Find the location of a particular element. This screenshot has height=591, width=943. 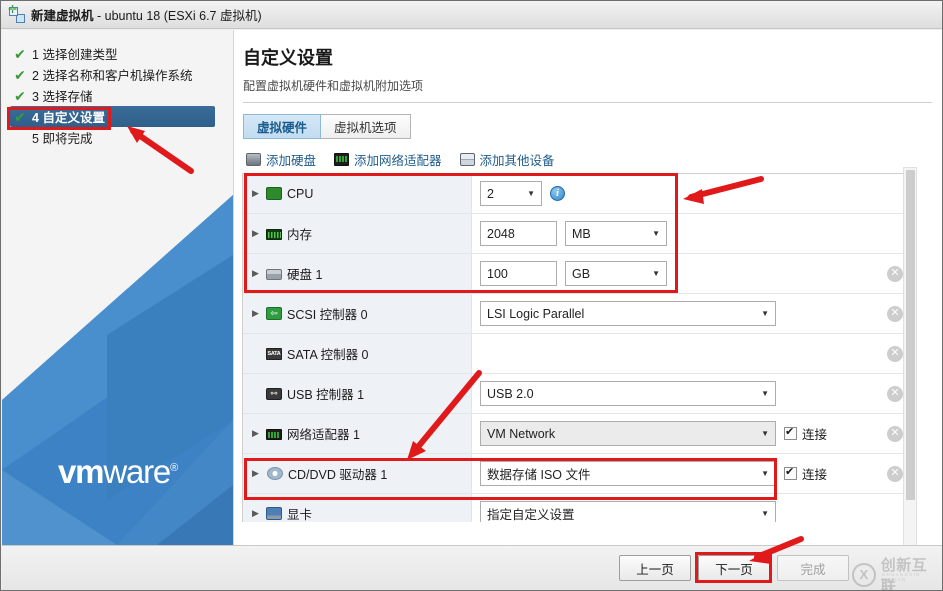

new-vm-icon: ✛ is located at coordinates (16, 13).